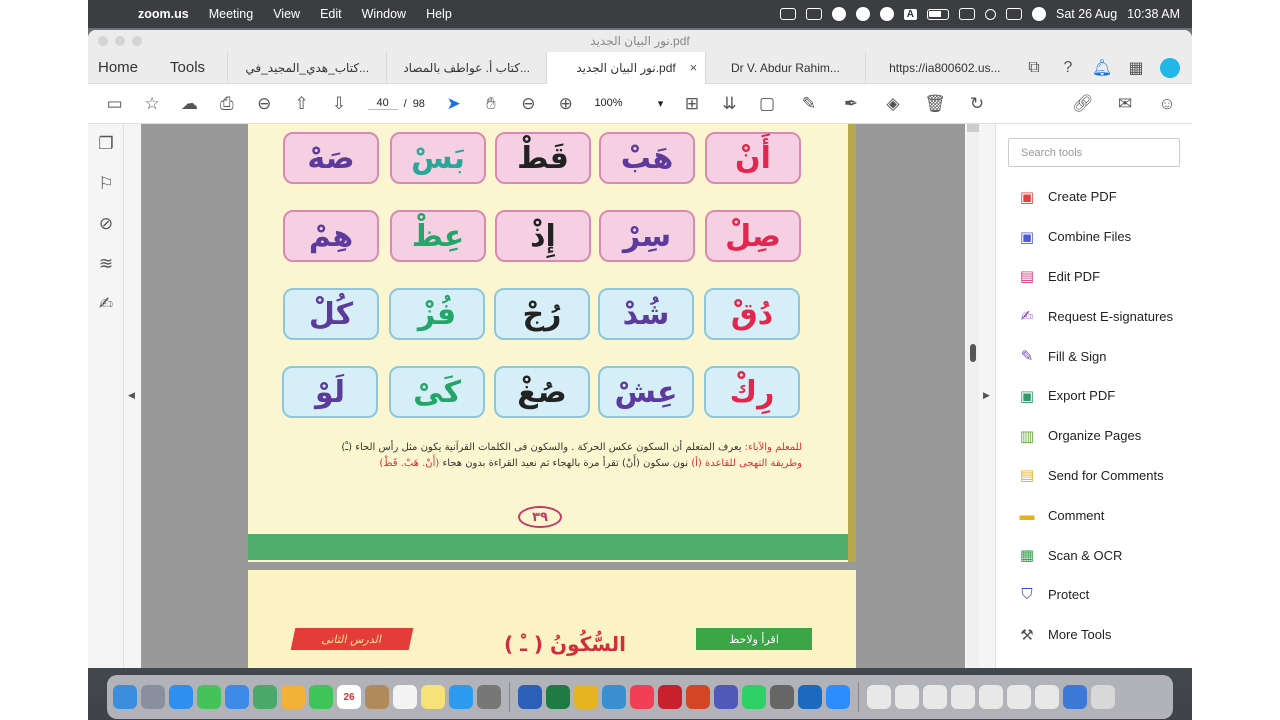 This screenshot has height=720, width=1280. Describe the element at coordinates (1136, 68) in the screenshot. I see `apps-grid-icon: ▦` at that location.